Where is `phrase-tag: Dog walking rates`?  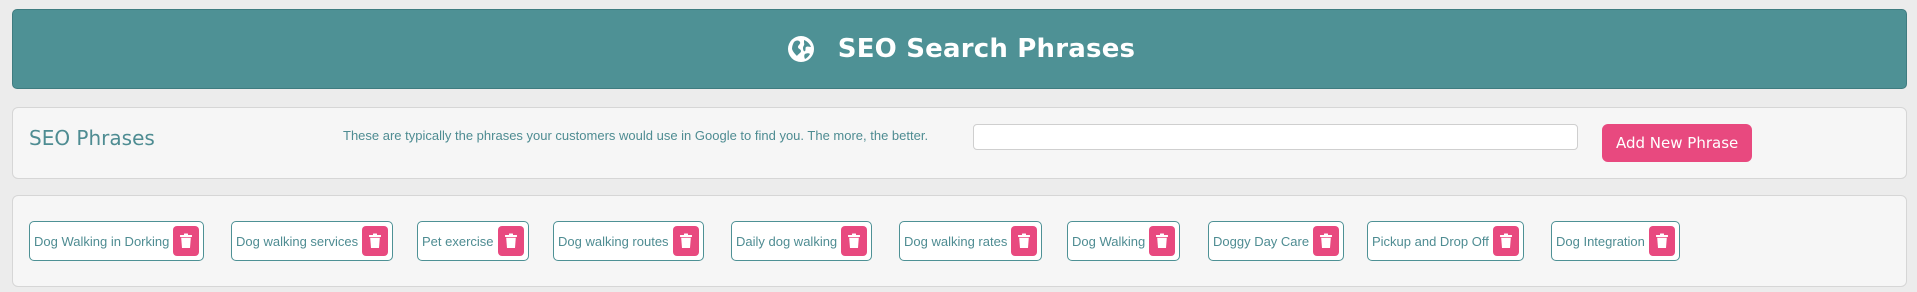 phrase-tag: Dog walking rates is located at coordinates (971, 241).